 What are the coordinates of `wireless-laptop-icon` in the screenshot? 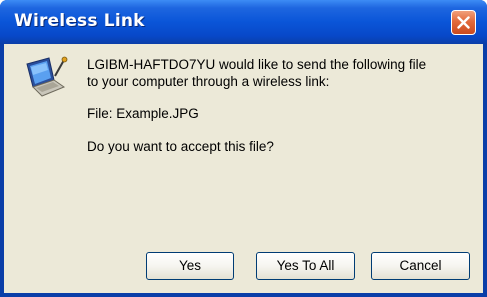 It's located at (47, 76).